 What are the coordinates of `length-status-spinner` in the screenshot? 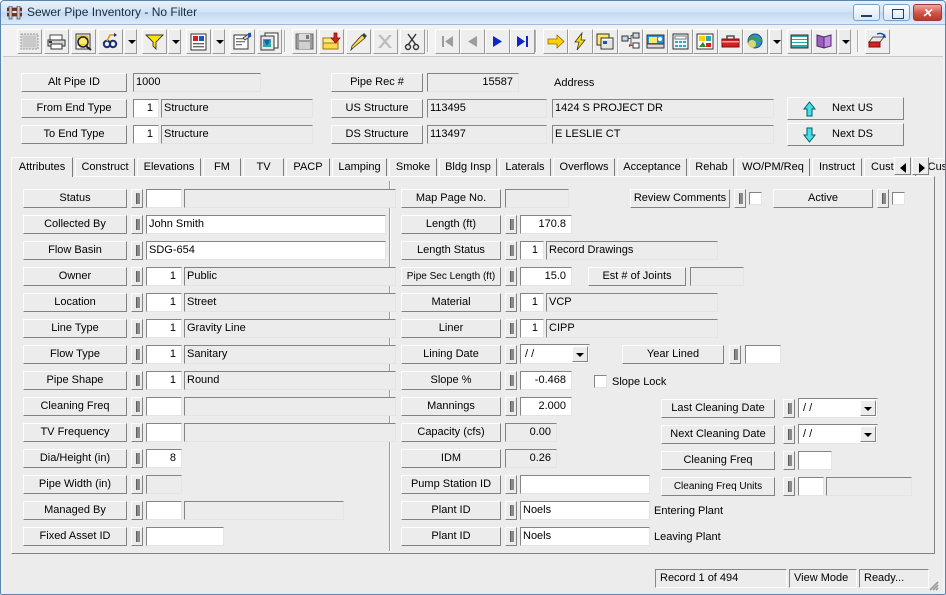 It's located at (511, 250).